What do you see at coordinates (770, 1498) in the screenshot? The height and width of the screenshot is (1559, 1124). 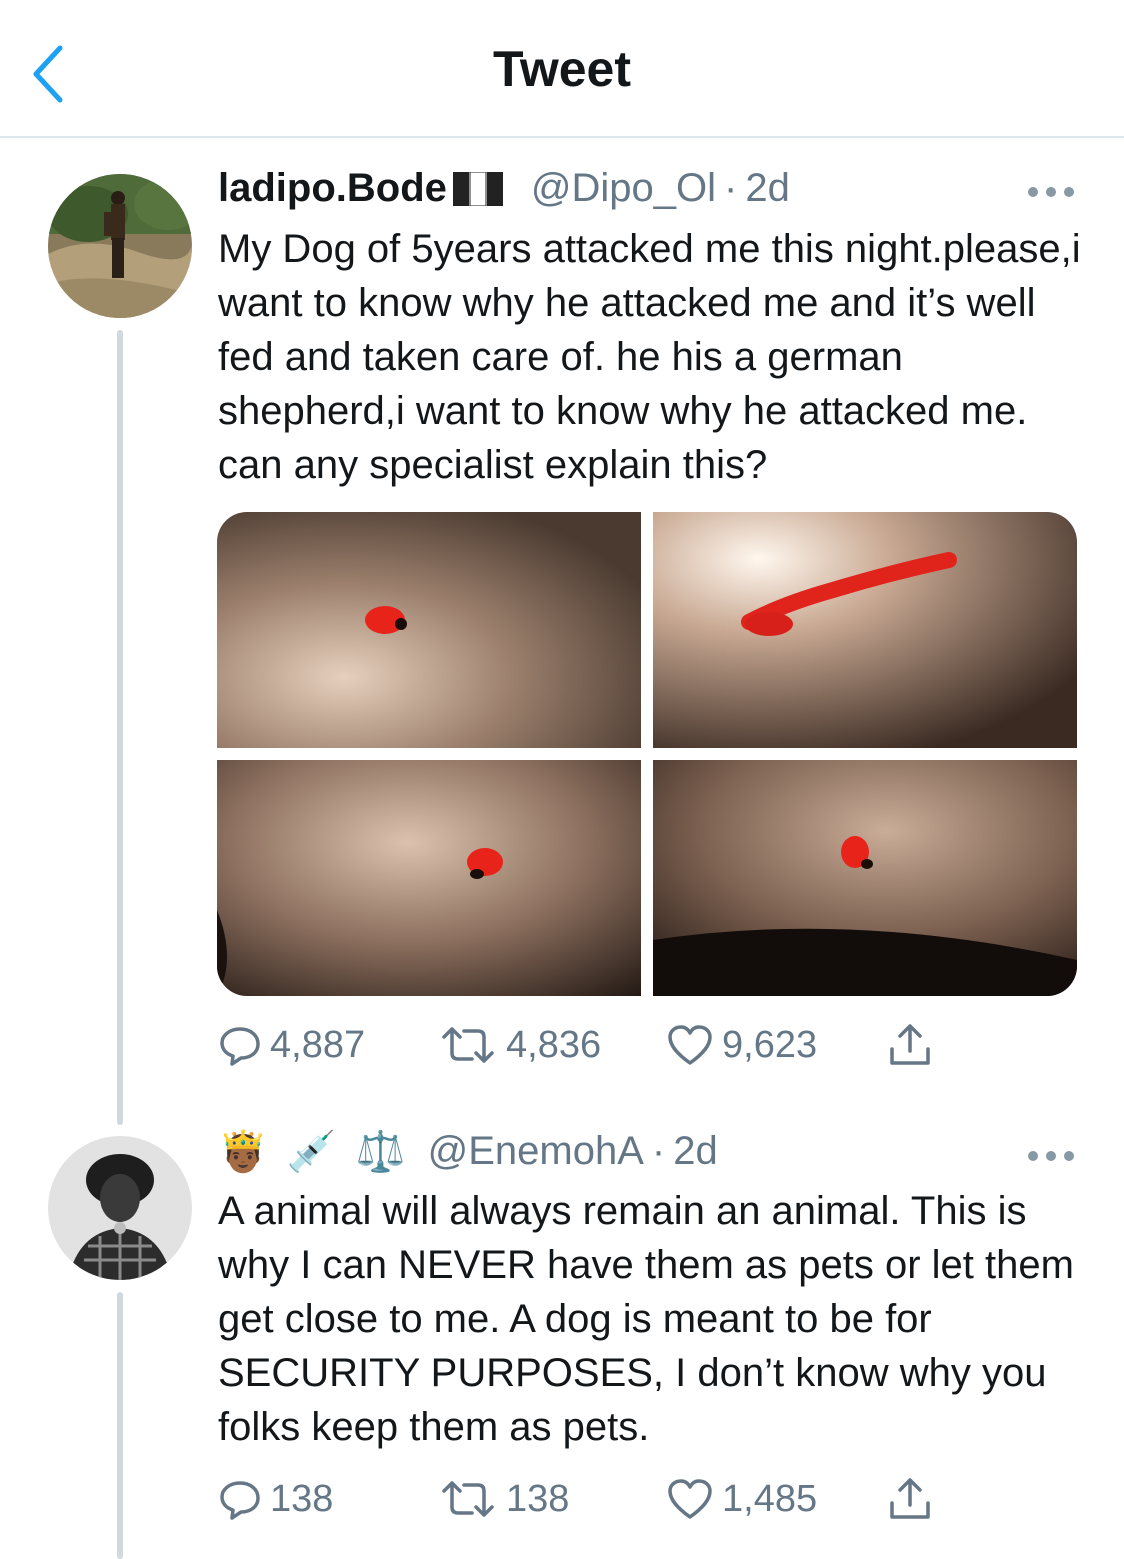 I see `like-count: 1,485` at bounding box center [770, 1498].